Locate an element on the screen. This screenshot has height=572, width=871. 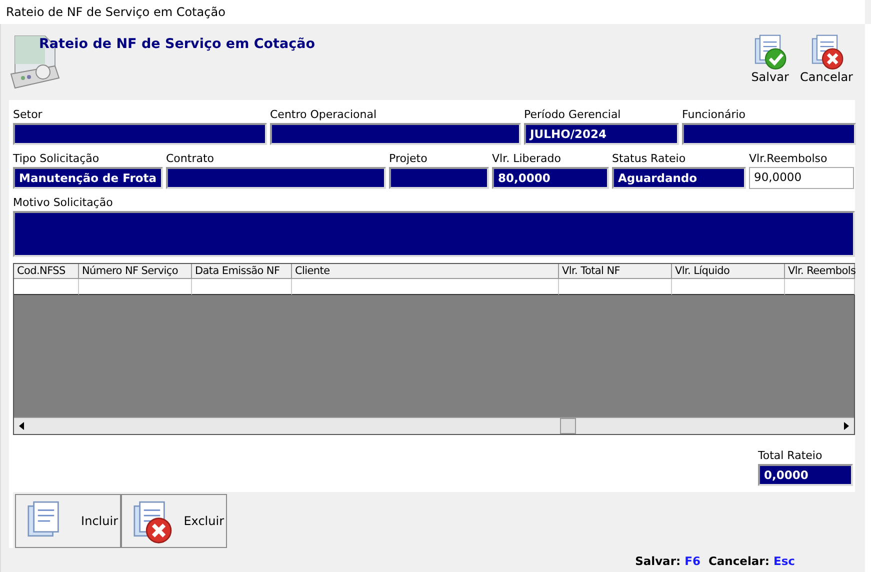
shortcut-hint: Cancelar: Esc is located at coordinates (751, 561).